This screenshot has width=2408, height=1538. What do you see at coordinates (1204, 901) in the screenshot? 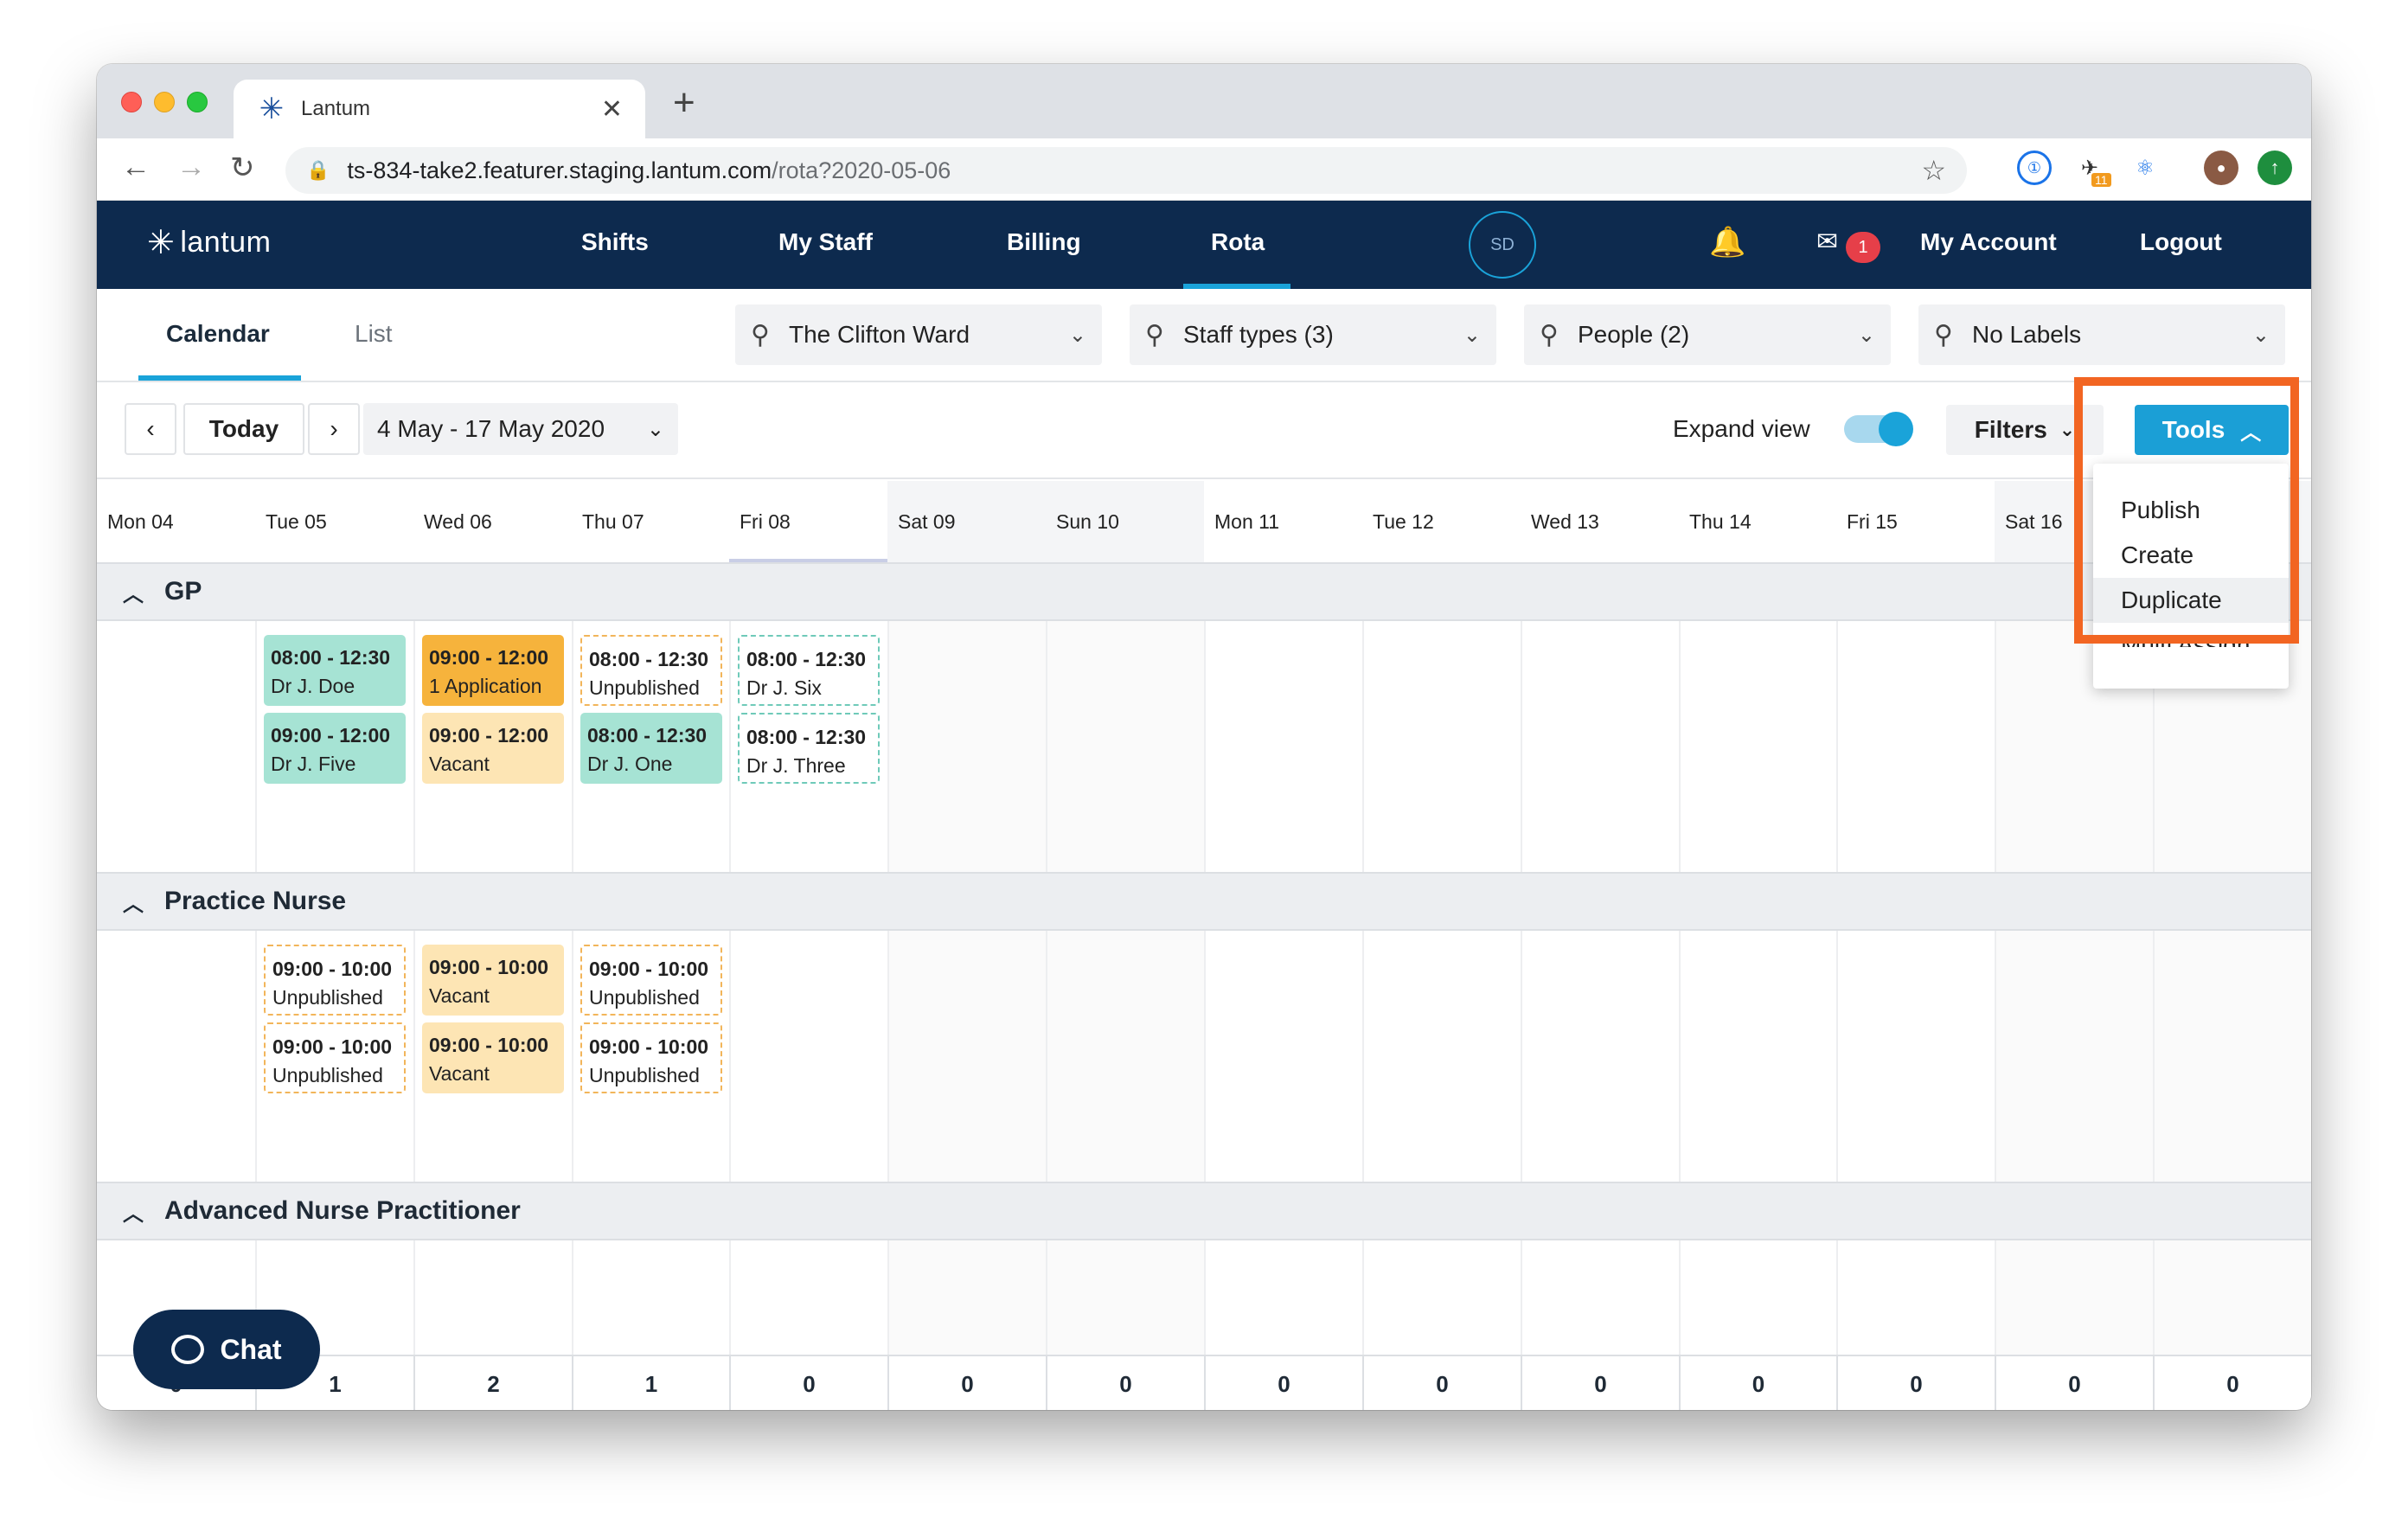
I see `group-header-practice-nurse: ︿ Practice Nurse` at bounding box center [1204, 901].